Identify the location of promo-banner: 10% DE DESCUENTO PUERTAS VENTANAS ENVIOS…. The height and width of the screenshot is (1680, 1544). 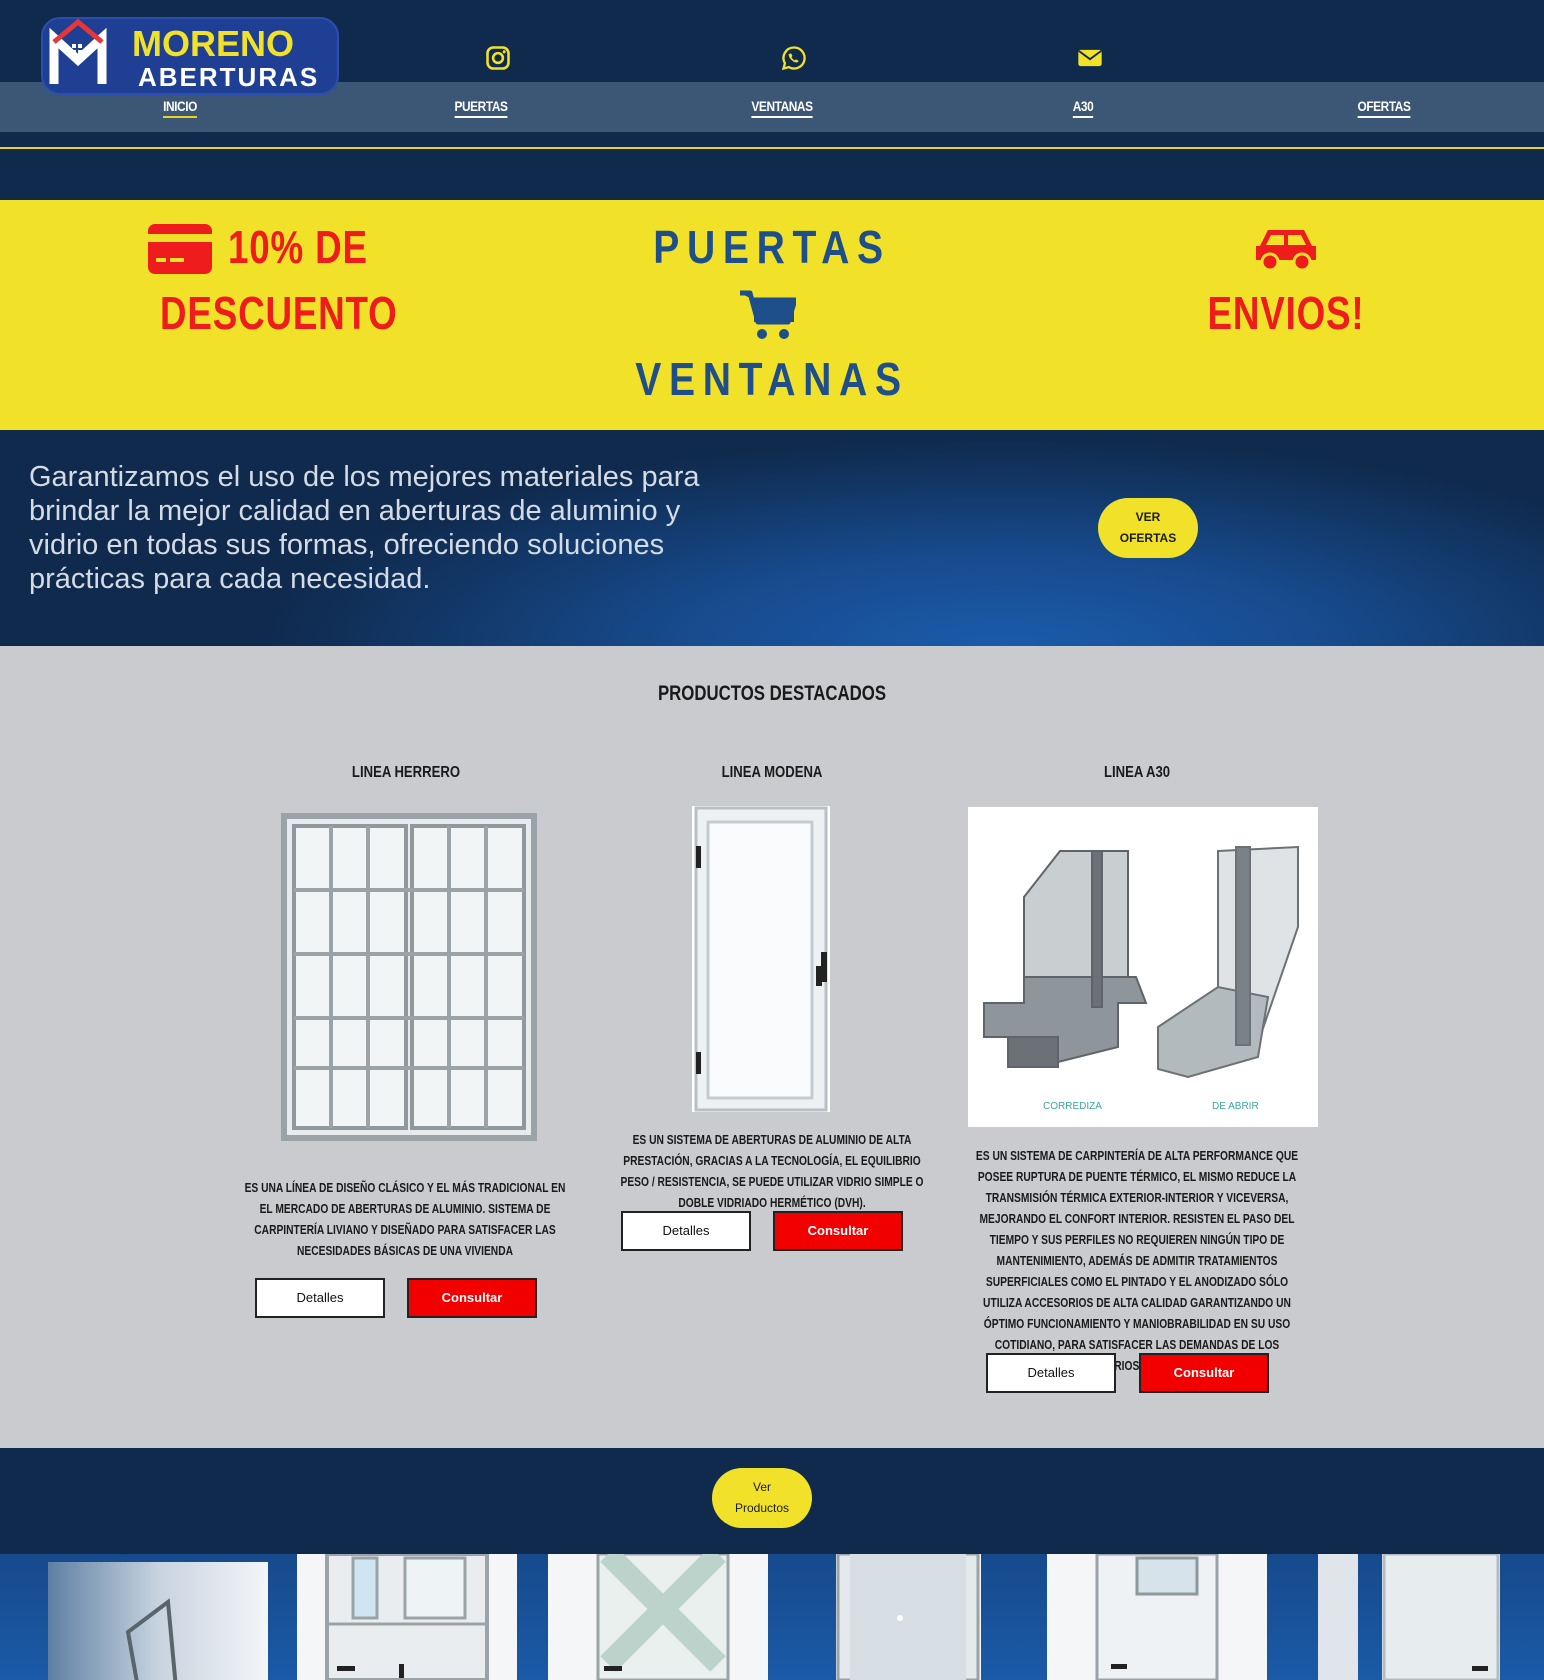
(772, 315).